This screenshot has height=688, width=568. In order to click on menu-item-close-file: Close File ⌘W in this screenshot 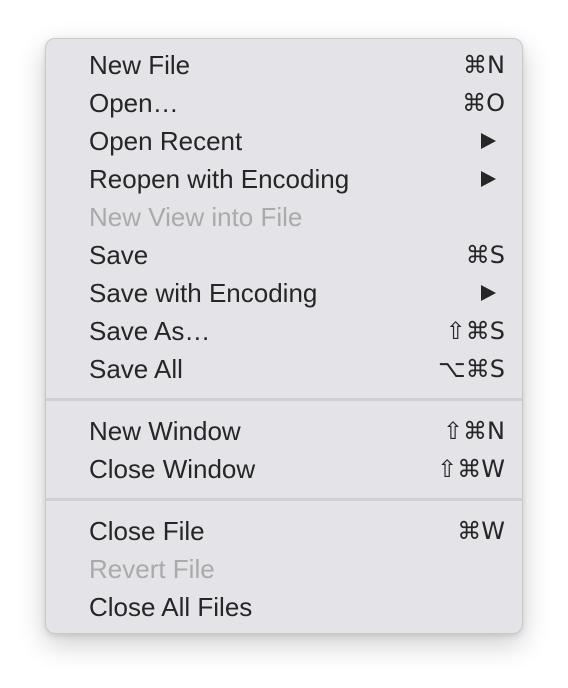, I will do `click(284, 531)`.